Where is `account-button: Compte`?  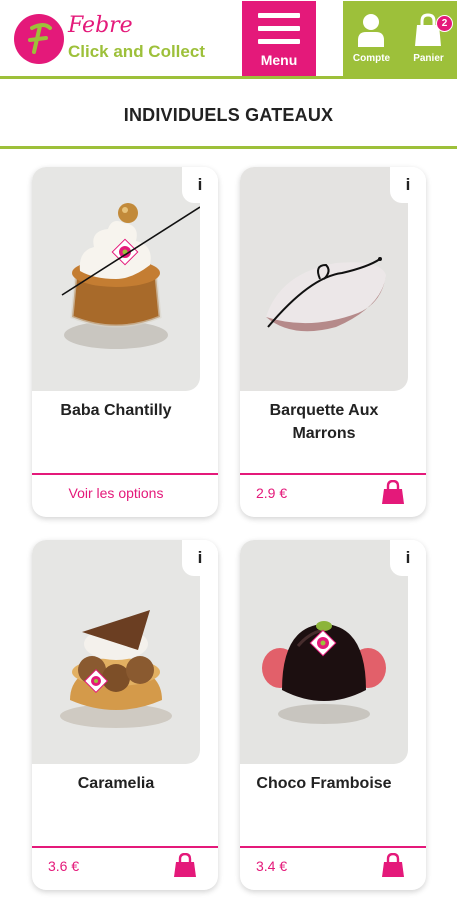
account-button: Compte is located at coordinates (371, 39).